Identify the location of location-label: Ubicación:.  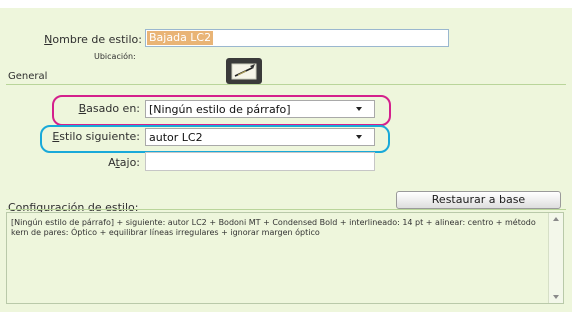
(115, 56).